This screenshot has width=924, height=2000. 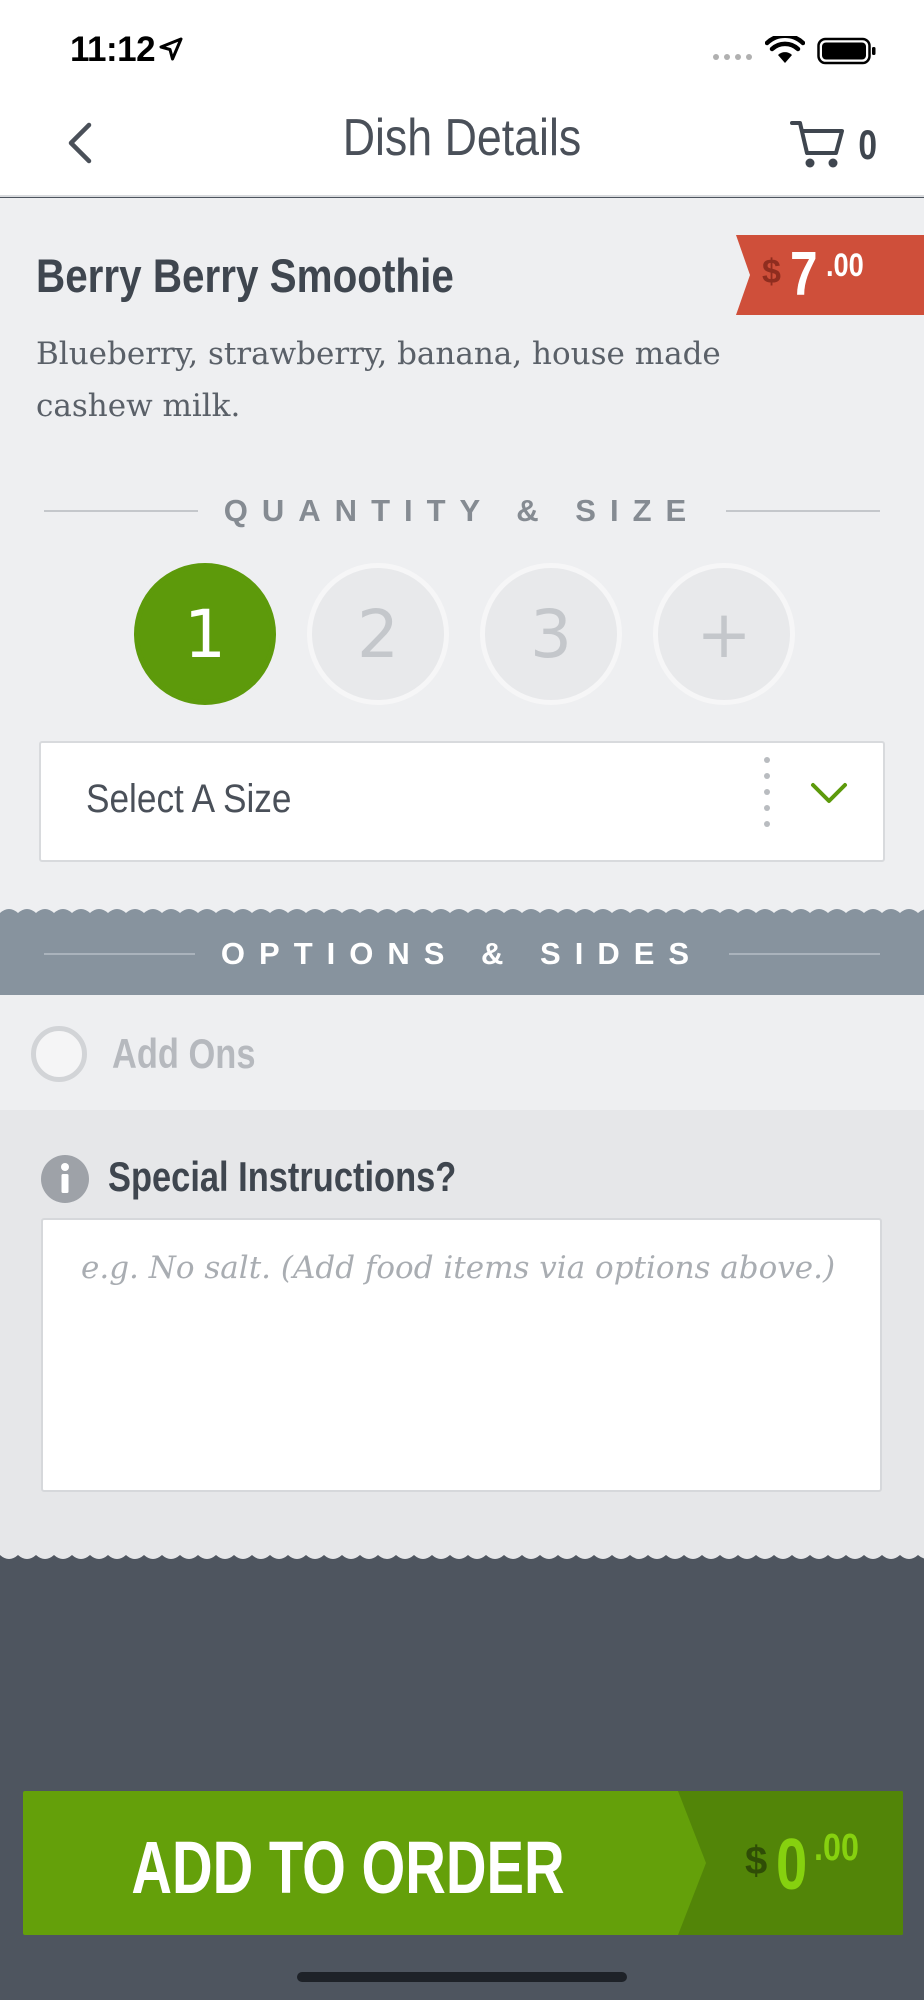 I want to click on order-total: $ 0 .00, so click(x=790, y=1863).